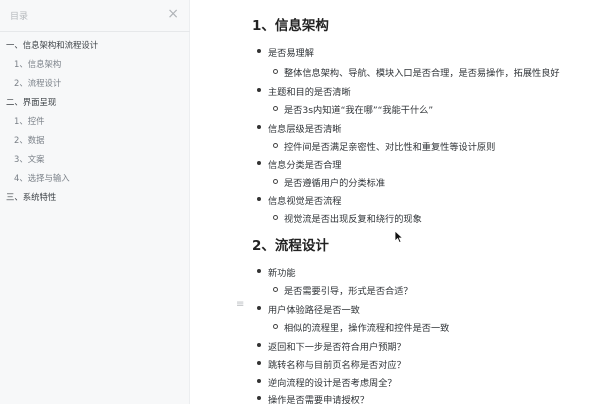 Image resolution: width=600 pixels, height=404 pixels. What do you see at coordinates (290, 246) in the screenshot?
I see `heading-flow-design: 2、流程设计` at bounding box center [290, 246].